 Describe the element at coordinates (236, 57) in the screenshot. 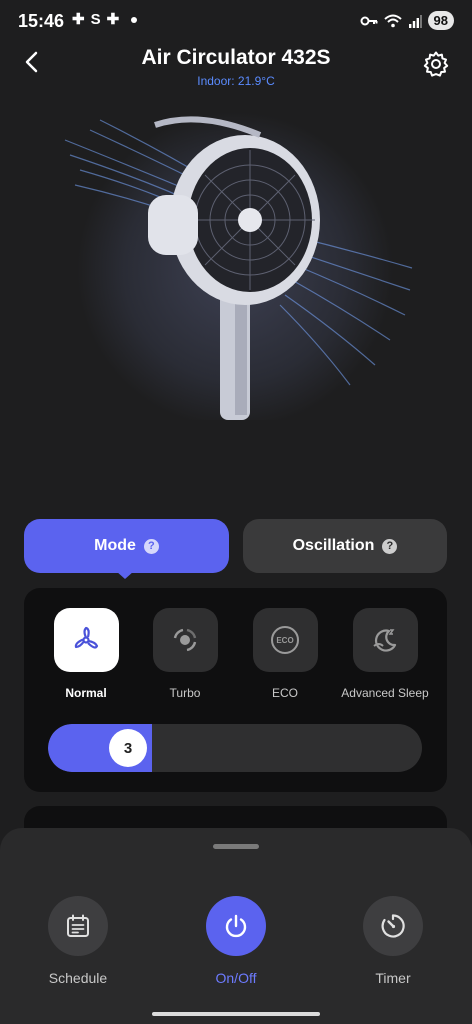

I see `page-title: Air Circulator 432S` at that location.